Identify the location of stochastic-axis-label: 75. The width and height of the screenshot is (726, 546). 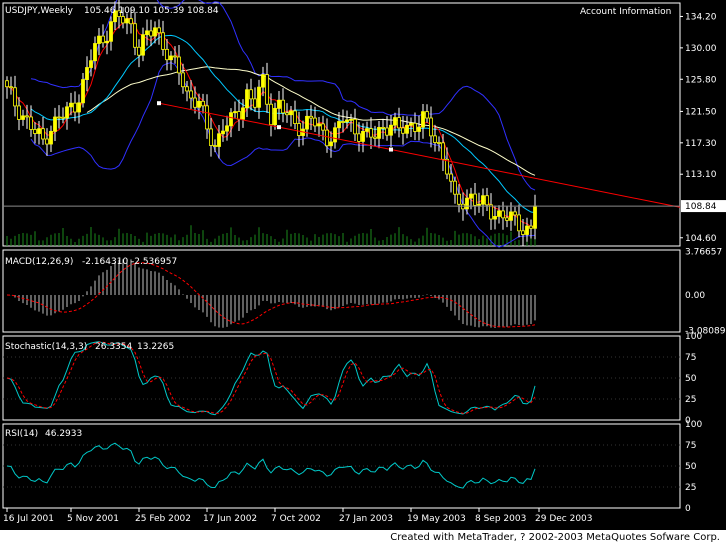
(690, 358).